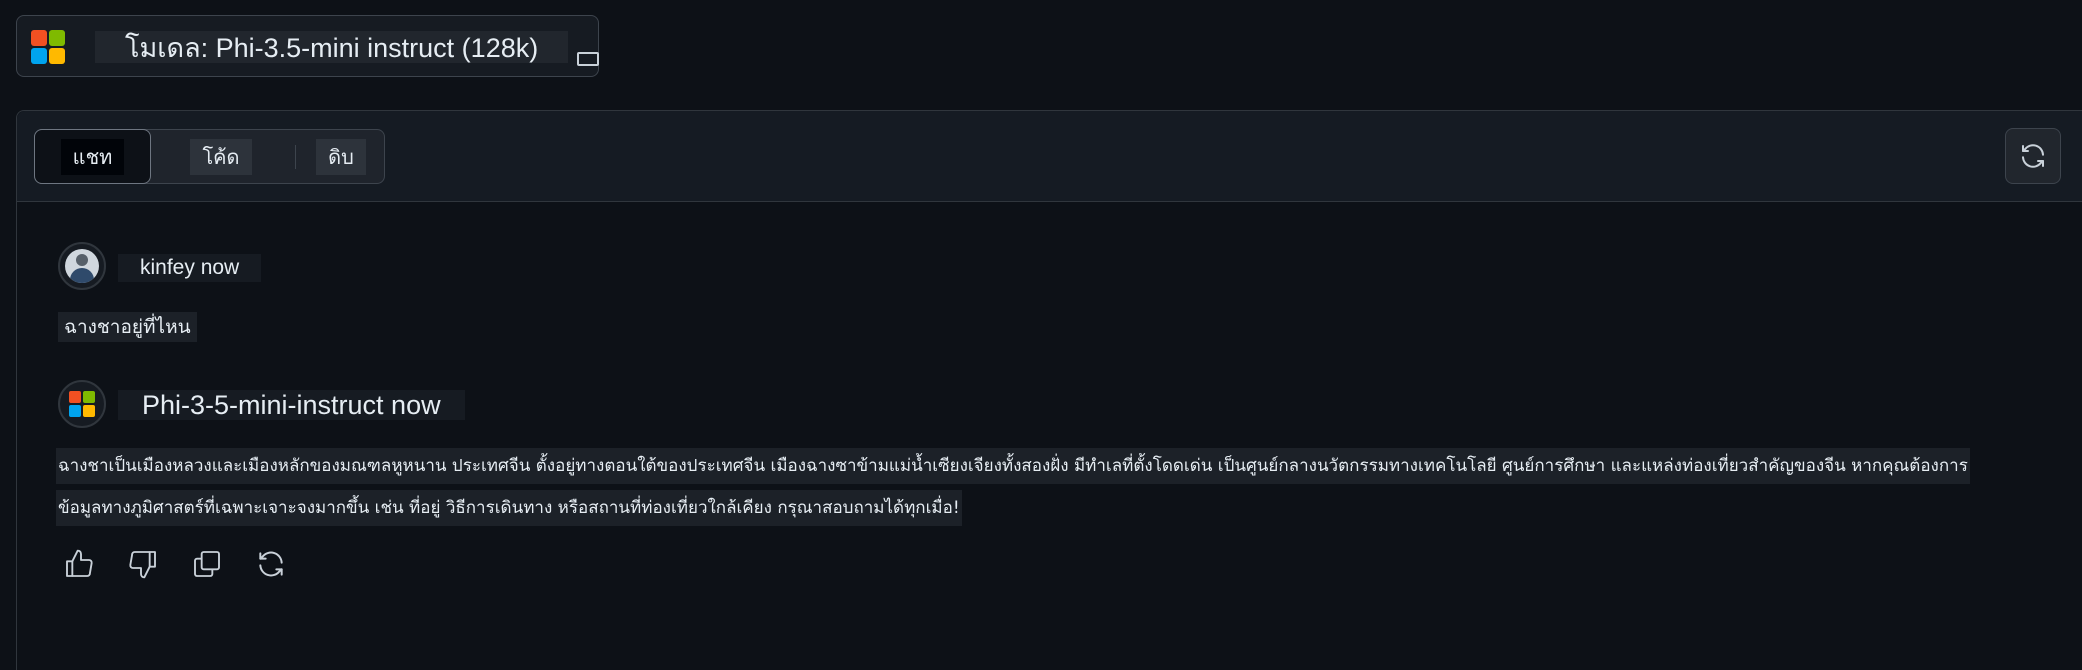 The height and width of the screenshot is (670, 2082). I want to click on tab-chat: แชท, so click(92, 156).